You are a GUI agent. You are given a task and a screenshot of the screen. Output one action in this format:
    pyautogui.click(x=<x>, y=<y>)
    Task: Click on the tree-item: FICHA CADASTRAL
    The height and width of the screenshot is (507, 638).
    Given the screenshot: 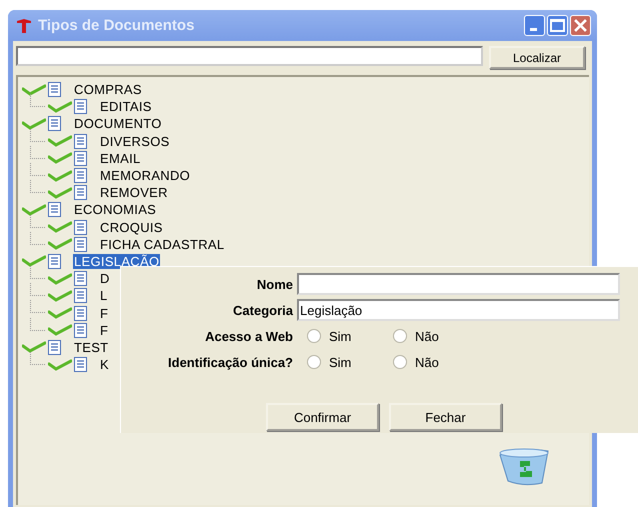 What is the action you would take?
    pyautogui.click(x=162, y=244)
    